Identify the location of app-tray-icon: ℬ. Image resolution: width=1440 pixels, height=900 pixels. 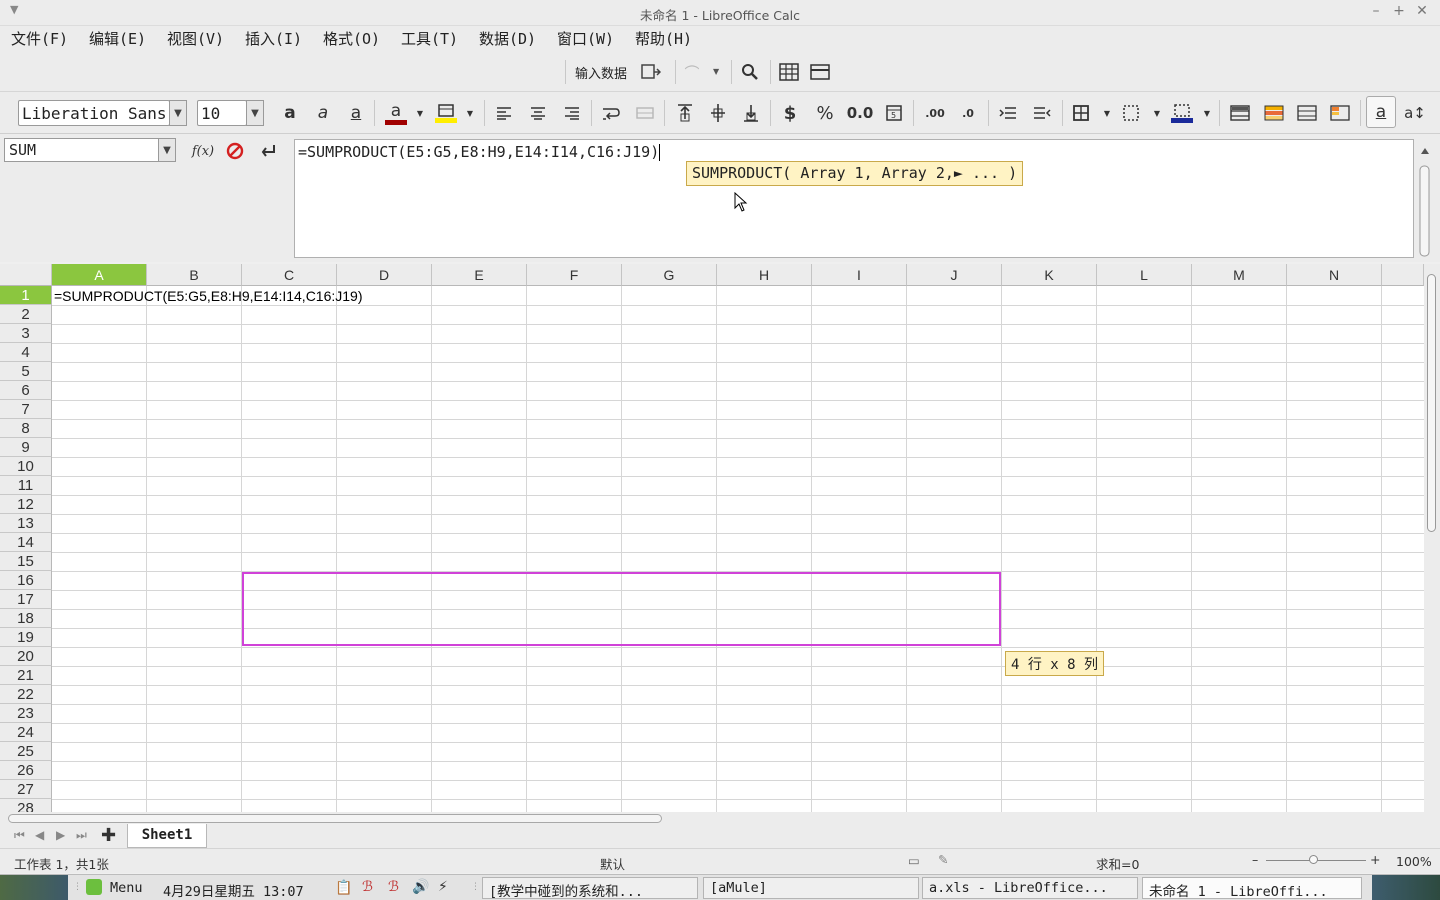
(367, 887).